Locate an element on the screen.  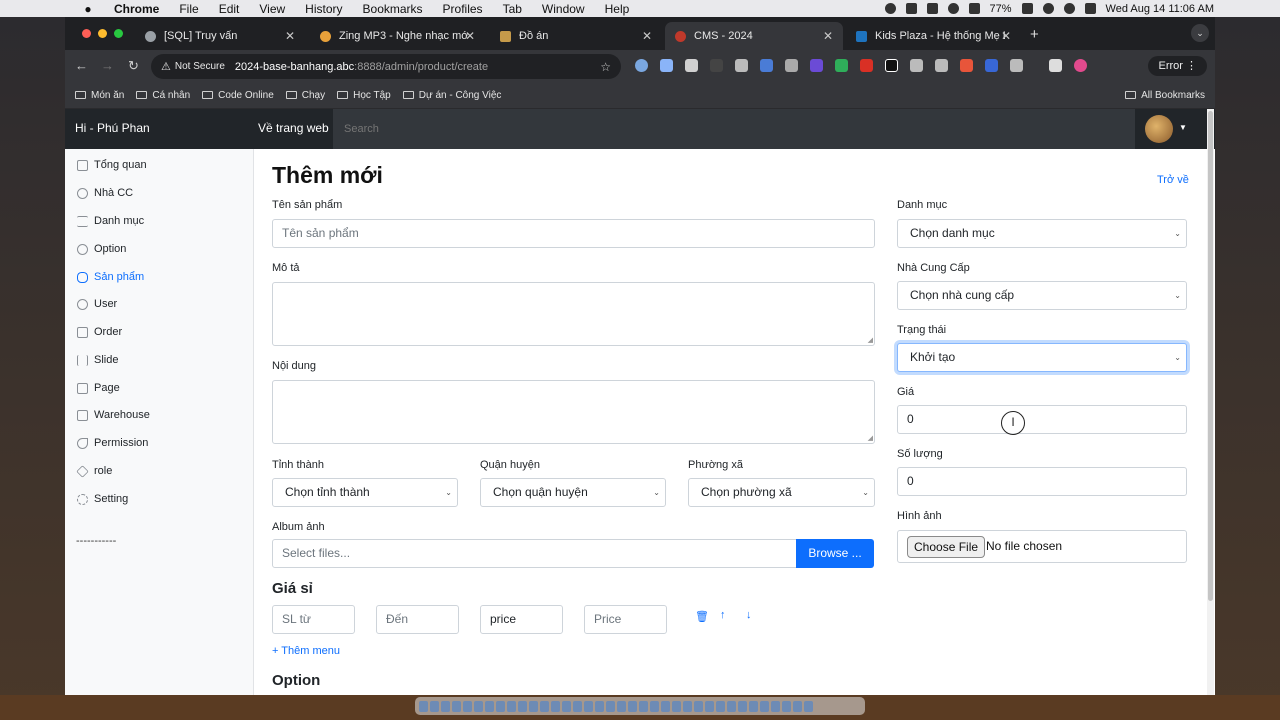
category-select: Chọn danh mục ⌄ is located at coordinates (1042, 233).